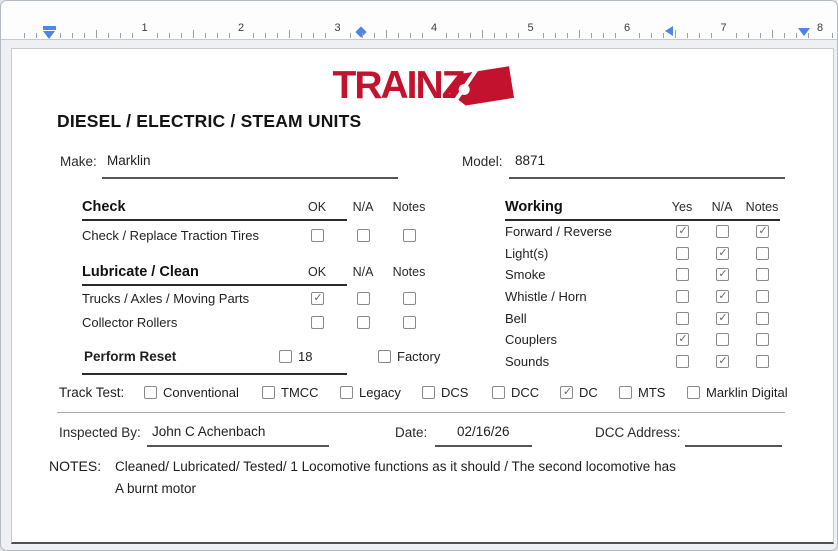 This screenshot has height=551, width=838. What do you see at coordinates (409, 207) in the screenshot?
I see `column-header: Notes` at bounding box center [409, 207].